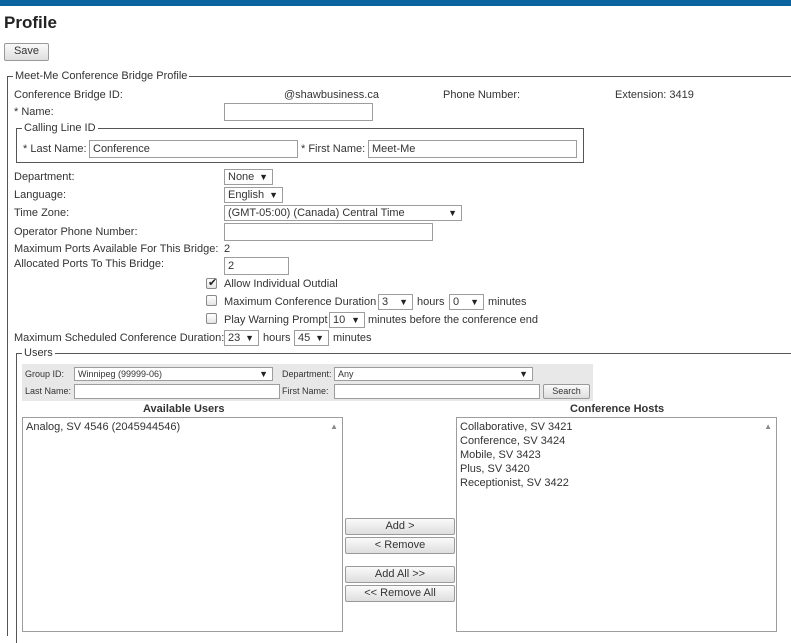  I want to click on max-duration-minutes-value: 0, so click(456, 302).